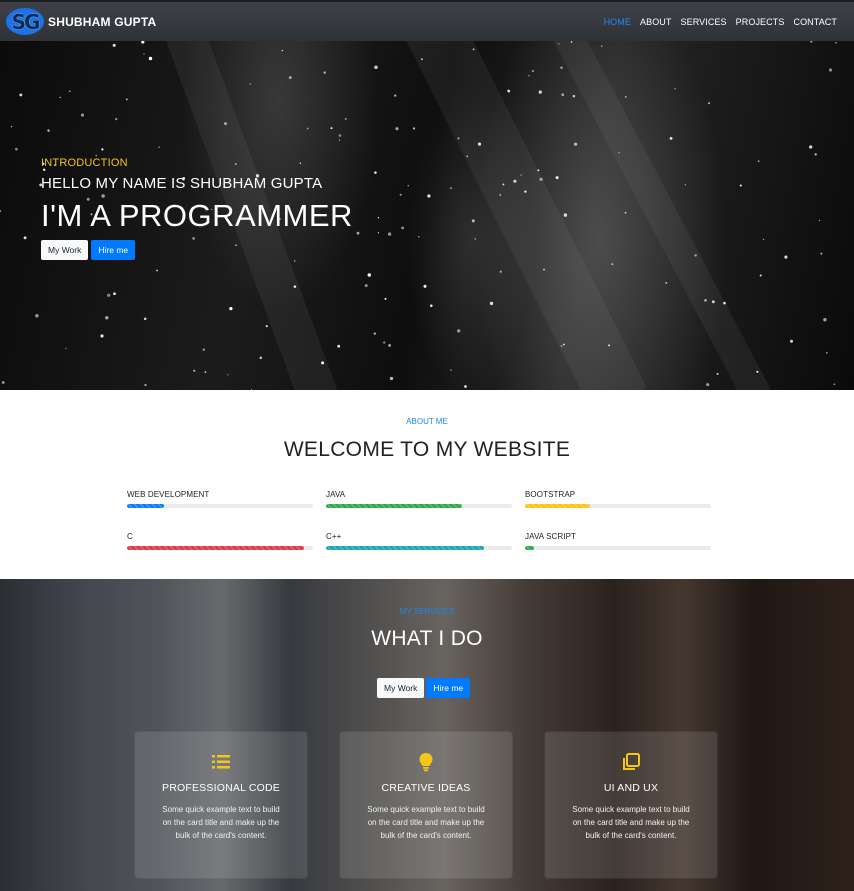 The height and width of the screenshot is (891, 854). I want to click on skill-label: C, so click(130, 536).